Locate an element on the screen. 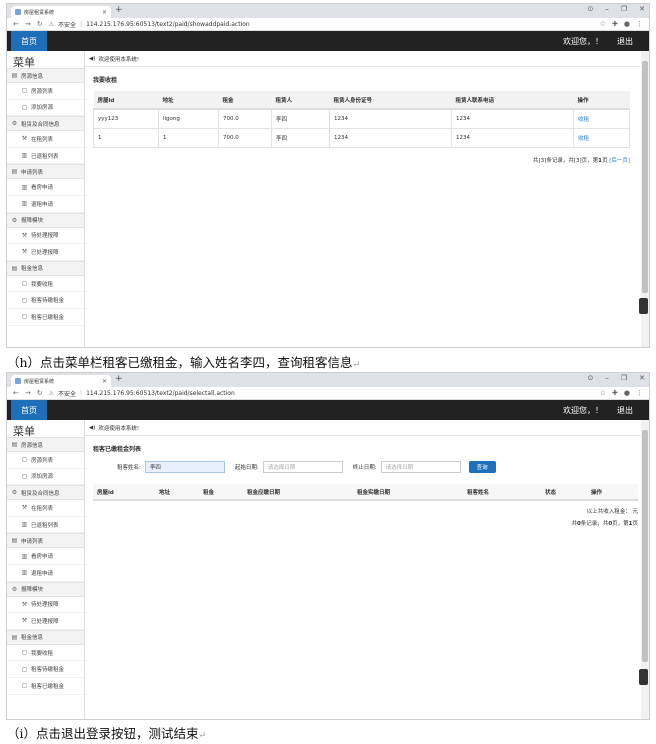  welcome-text: 欢迎使用本系统! is located at coordinates (119, 428).